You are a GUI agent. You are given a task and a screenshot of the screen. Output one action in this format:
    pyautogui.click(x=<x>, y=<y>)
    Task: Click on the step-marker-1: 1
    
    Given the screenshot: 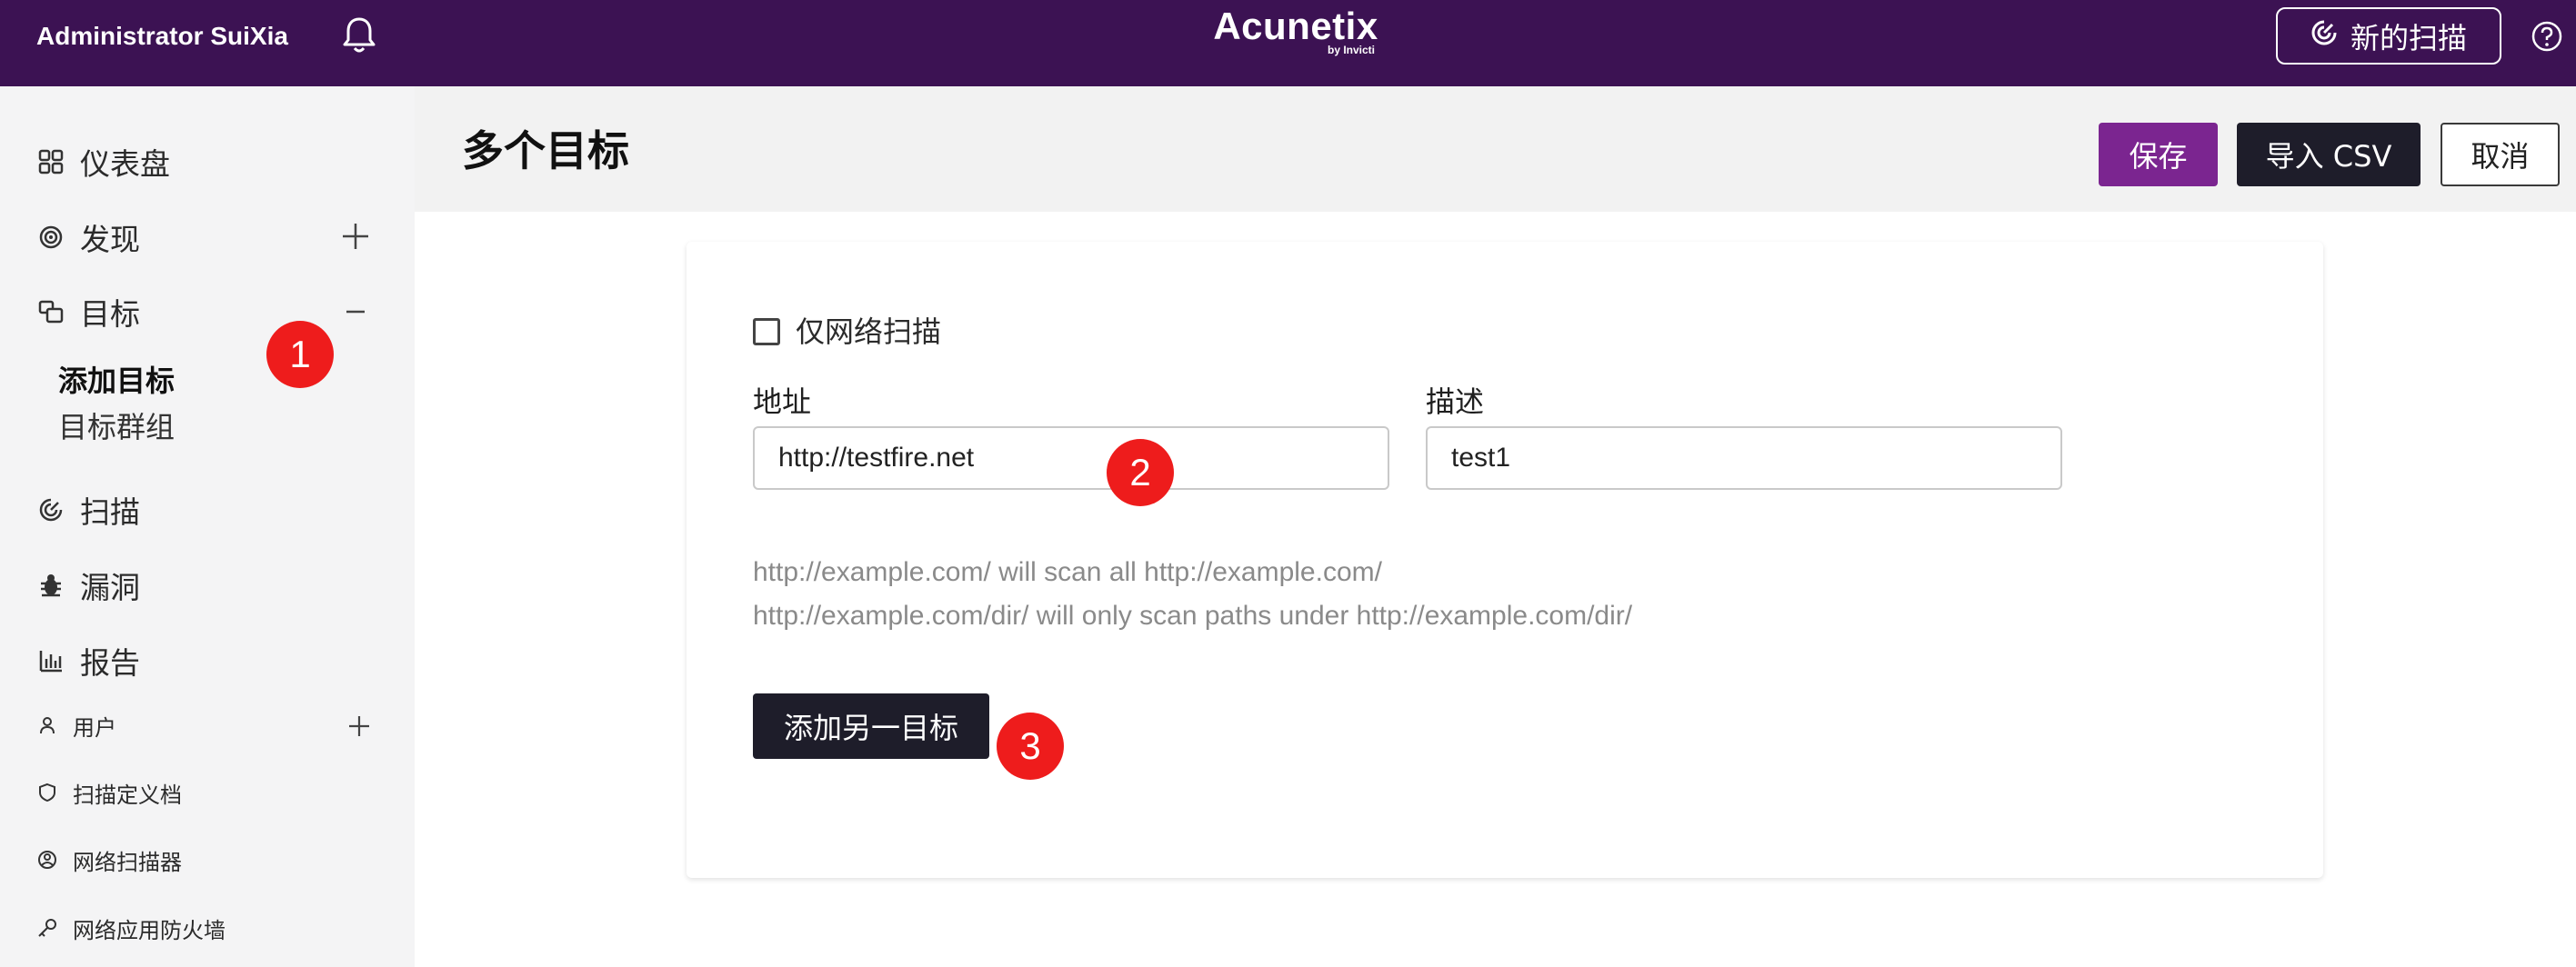 What is the action you would take?
    pyautogui.click(x=300, y=354)
    